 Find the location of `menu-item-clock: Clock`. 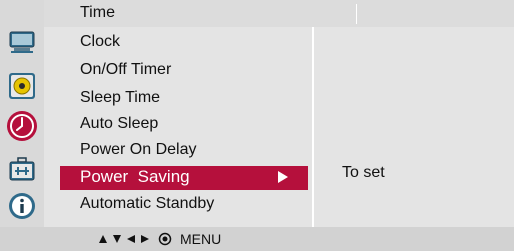

menu-item-clock: Clock is located at coordinates (184, 42).